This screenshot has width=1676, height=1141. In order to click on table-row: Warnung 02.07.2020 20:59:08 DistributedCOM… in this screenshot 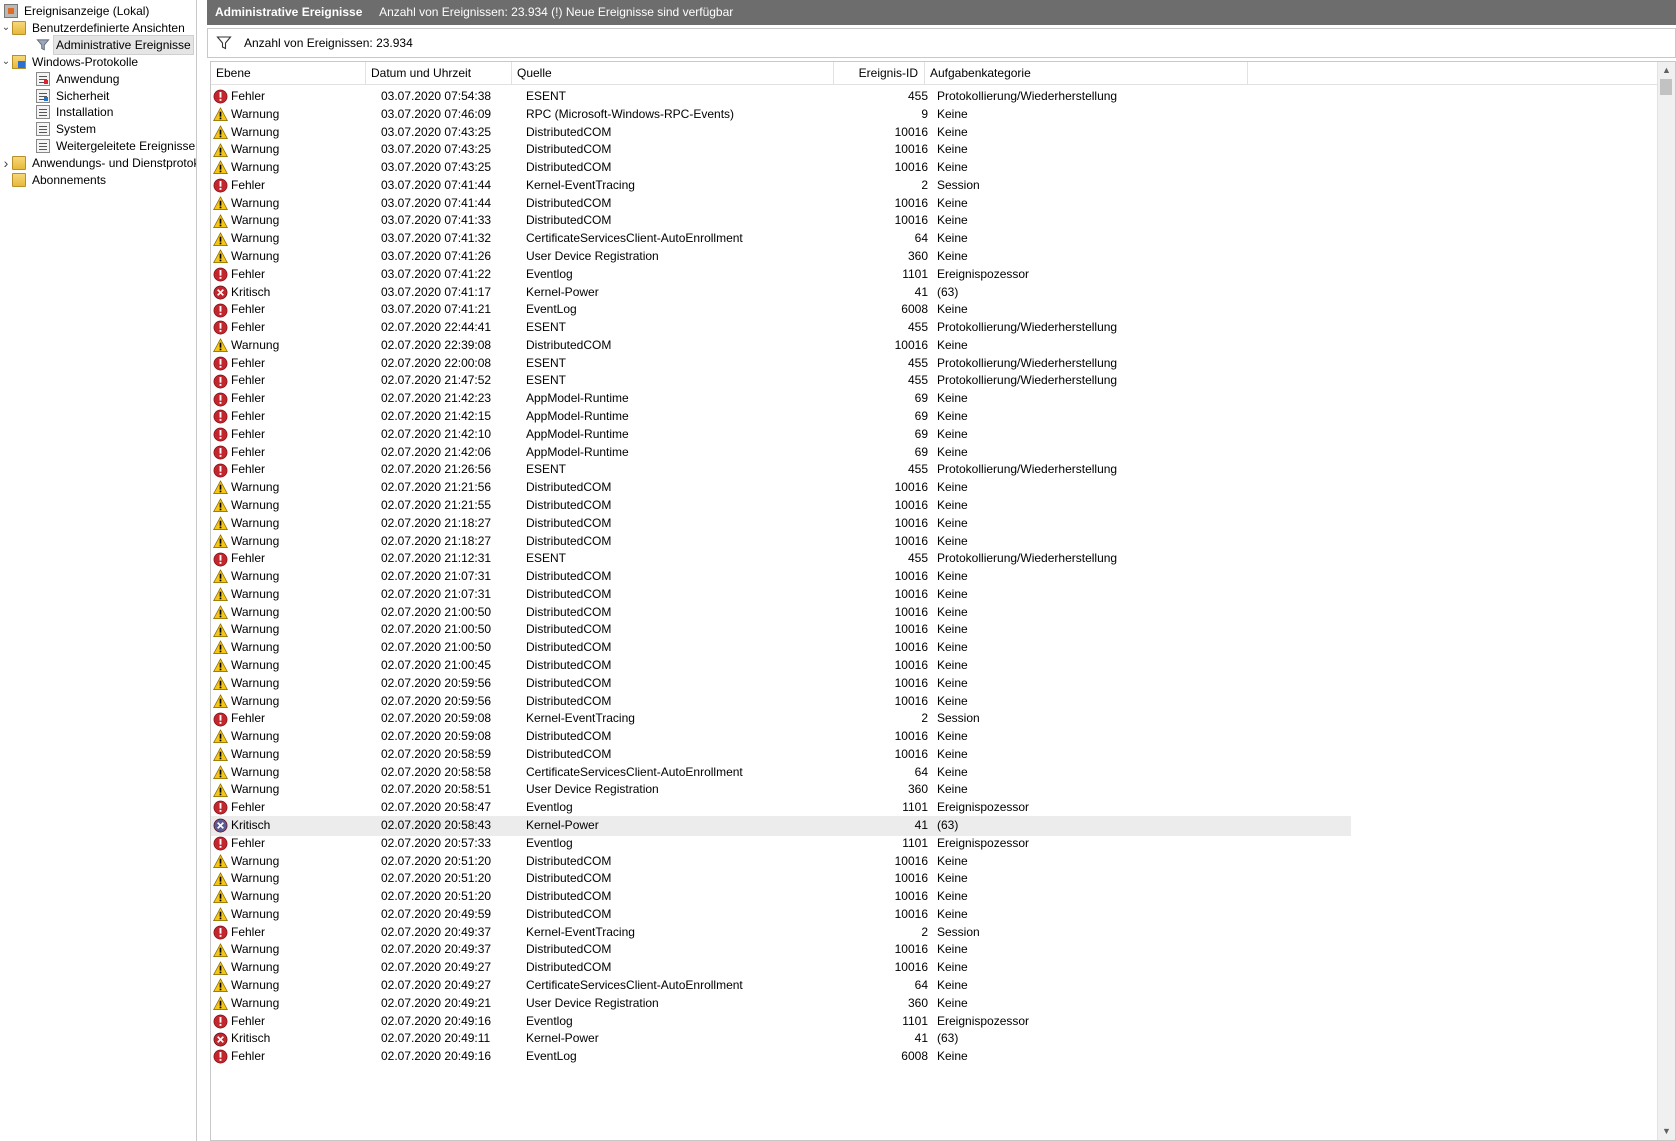, I will do `click(781, 737)`.